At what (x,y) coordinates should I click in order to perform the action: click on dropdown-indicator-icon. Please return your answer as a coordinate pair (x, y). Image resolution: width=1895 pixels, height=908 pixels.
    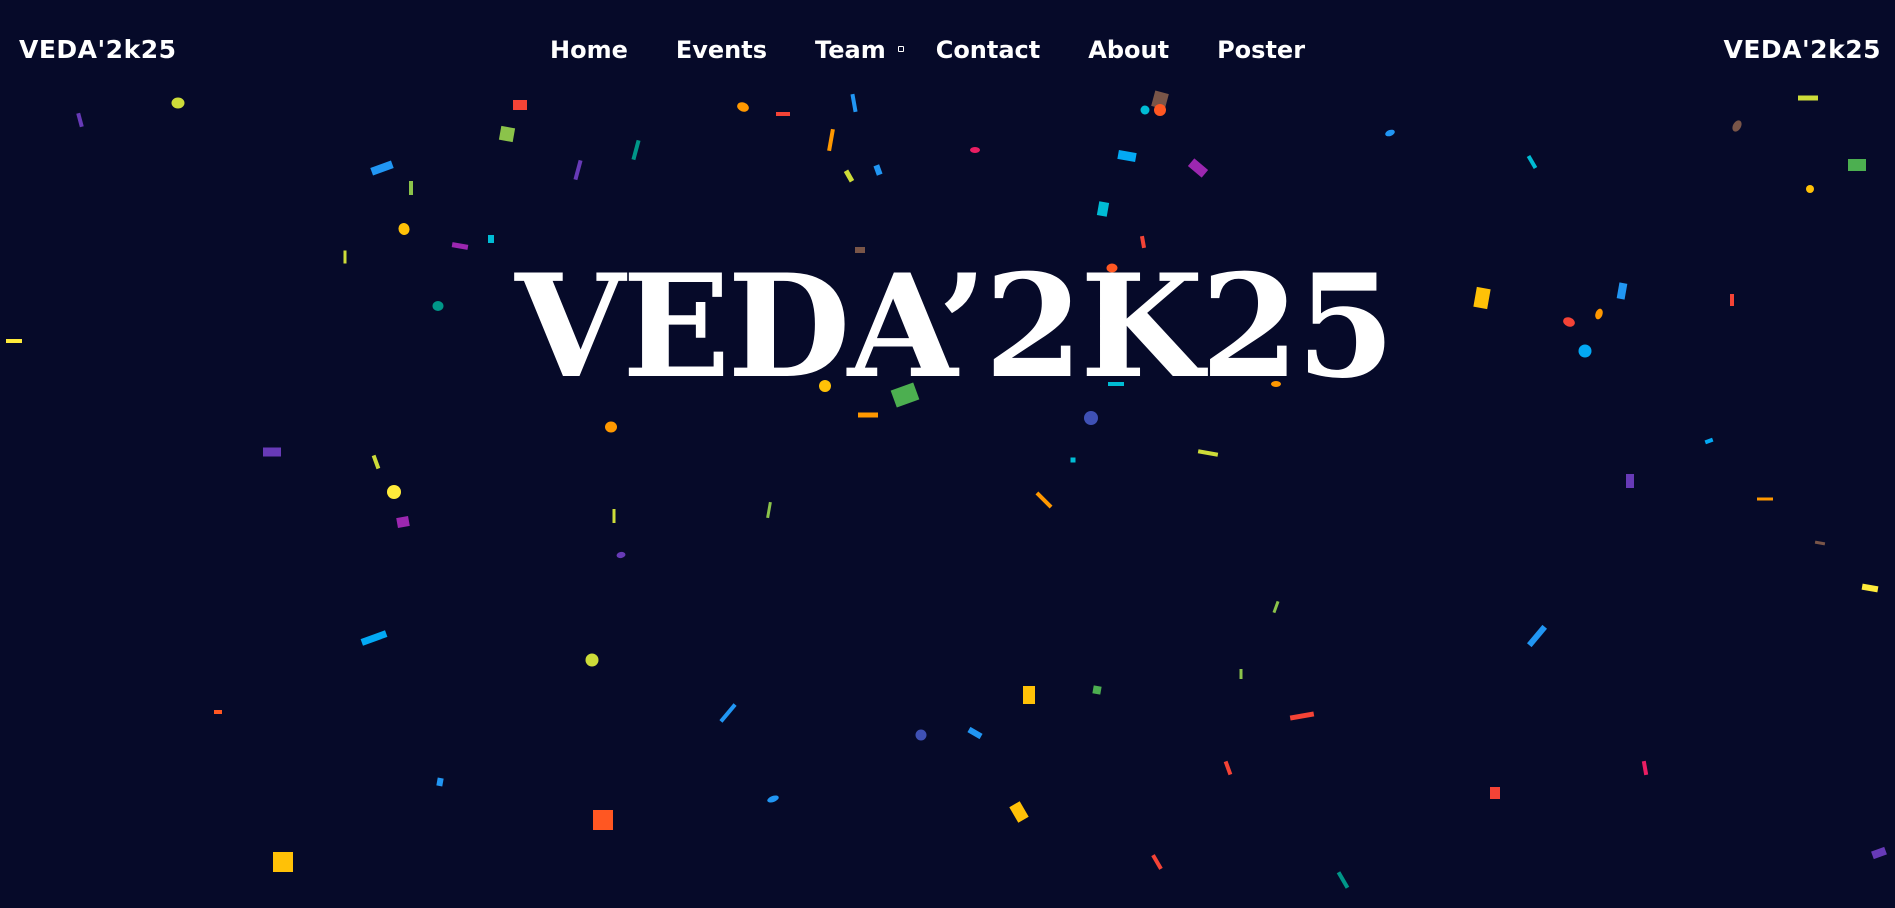
    Looking at the image, I should click on (900, 49).